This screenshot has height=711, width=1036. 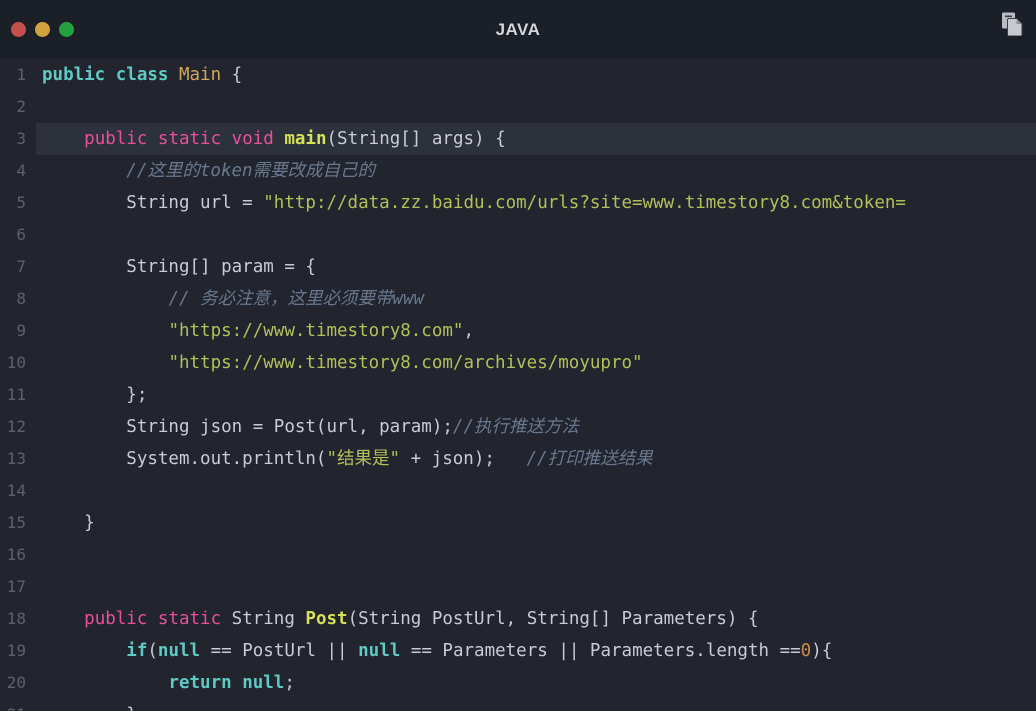 I want to click on line-number: 11, so click(x=16, y=394).